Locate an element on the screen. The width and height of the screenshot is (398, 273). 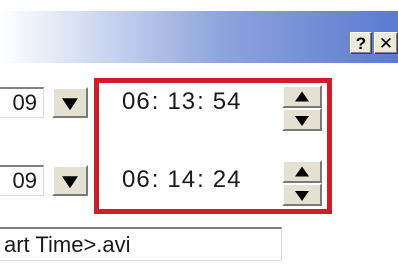
end-time-field: 06: 14: 24 is located at coordinates (181, 180).